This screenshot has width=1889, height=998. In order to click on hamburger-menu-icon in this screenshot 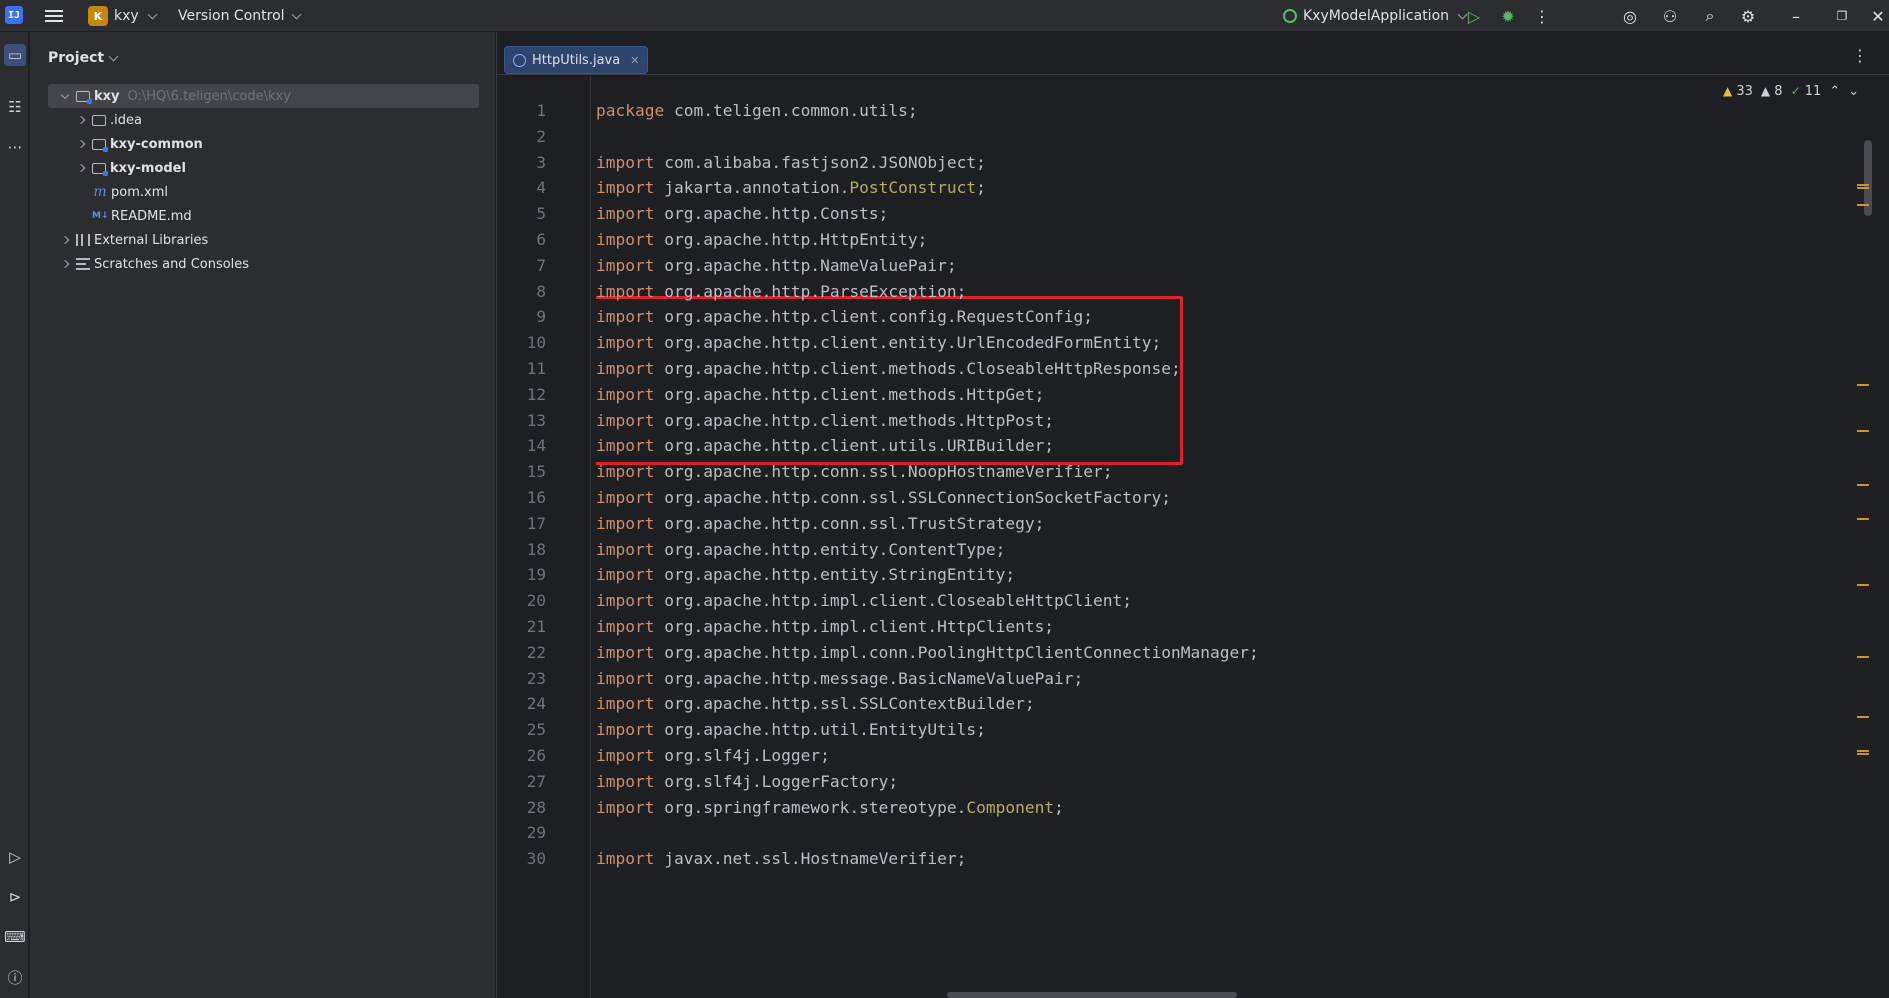, I will do `click(54, 16)`.